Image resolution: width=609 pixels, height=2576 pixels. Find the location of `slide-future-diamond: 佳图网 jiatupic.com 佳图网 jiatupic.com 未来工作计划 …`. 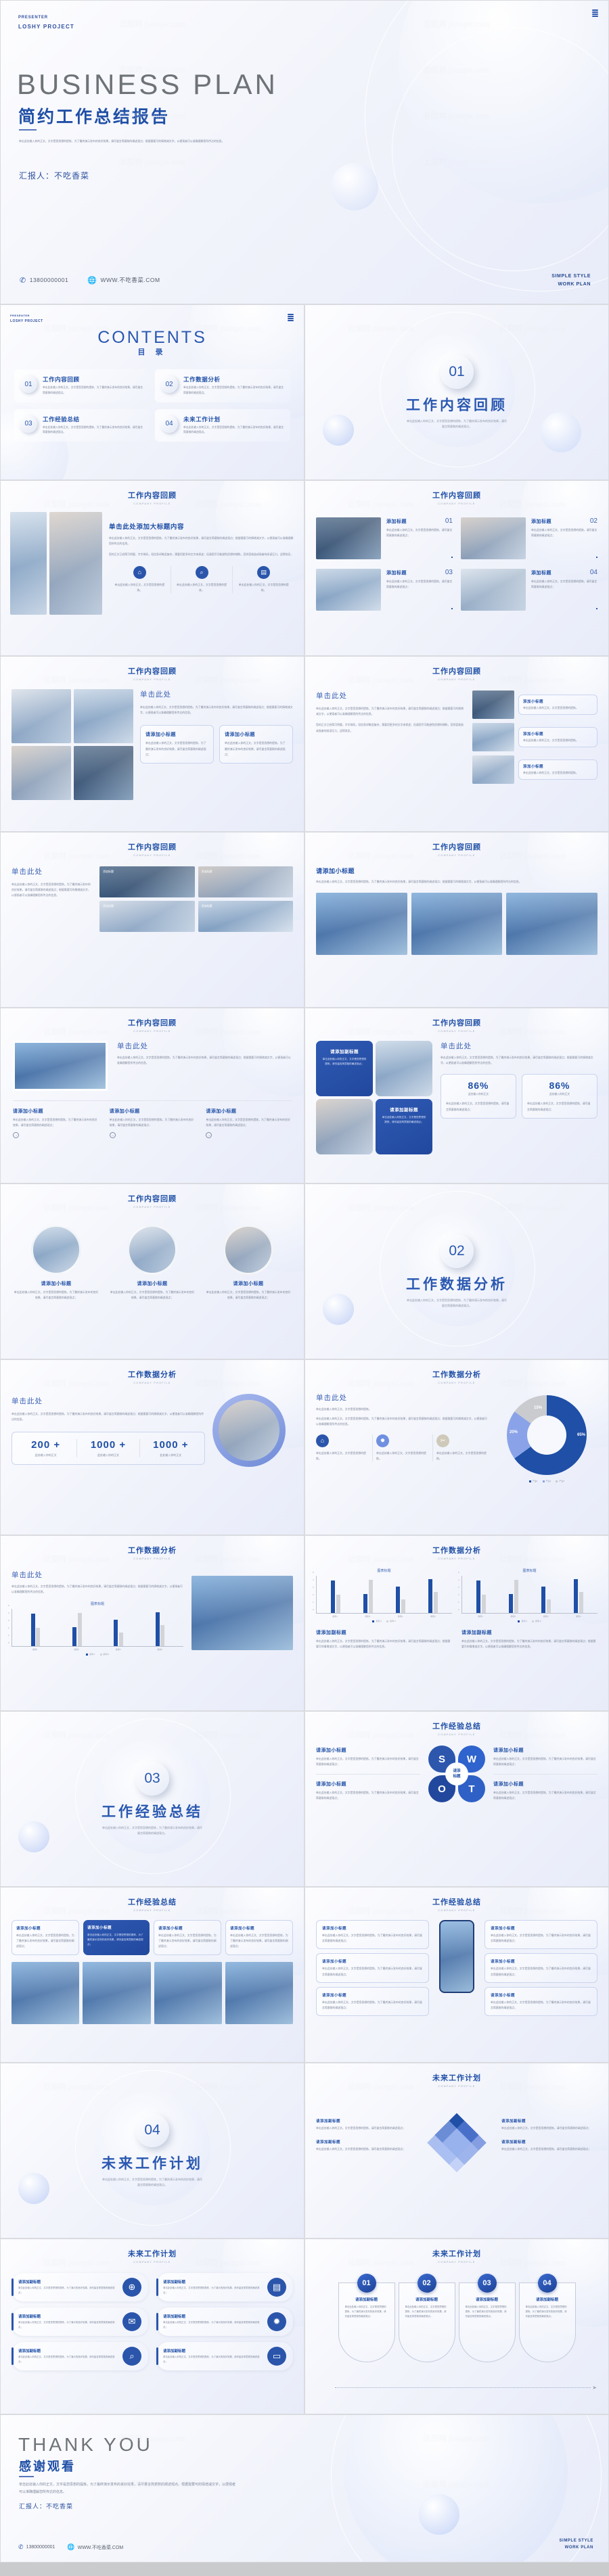

slide-future-diamond: 佳图网 jiatupic.com 佳图网 jiatupic.com 未来工作计划 … is located at coordinates (456, 2151).